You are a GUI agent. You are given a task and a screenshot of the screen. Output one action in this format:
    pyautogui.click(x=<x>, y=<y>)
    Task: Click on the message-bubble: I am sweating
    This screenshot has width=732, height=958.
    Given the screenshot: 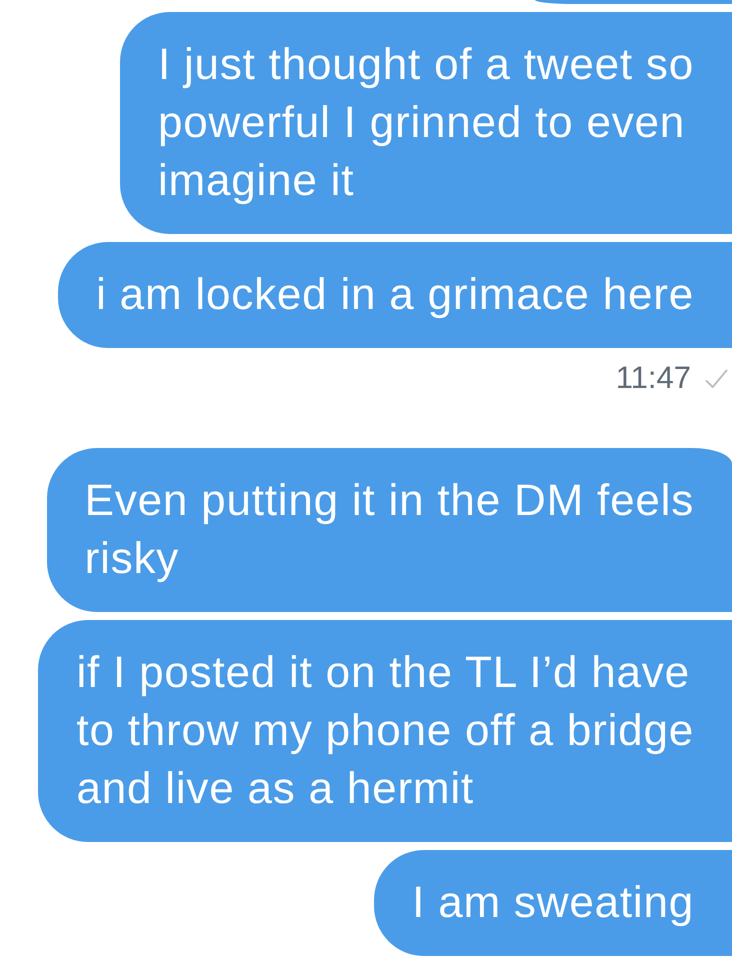 What is the action you would take?
    pyautogui.click(x=553, y=903)
    